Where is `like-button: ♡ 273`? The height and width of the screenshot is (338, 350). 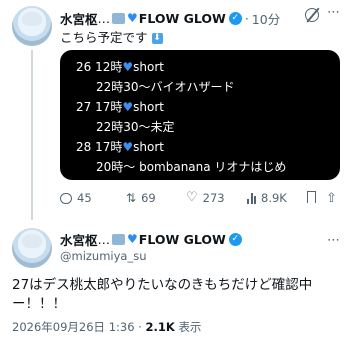 like-button: ♡ 273 is located at coordinates (205, 198).